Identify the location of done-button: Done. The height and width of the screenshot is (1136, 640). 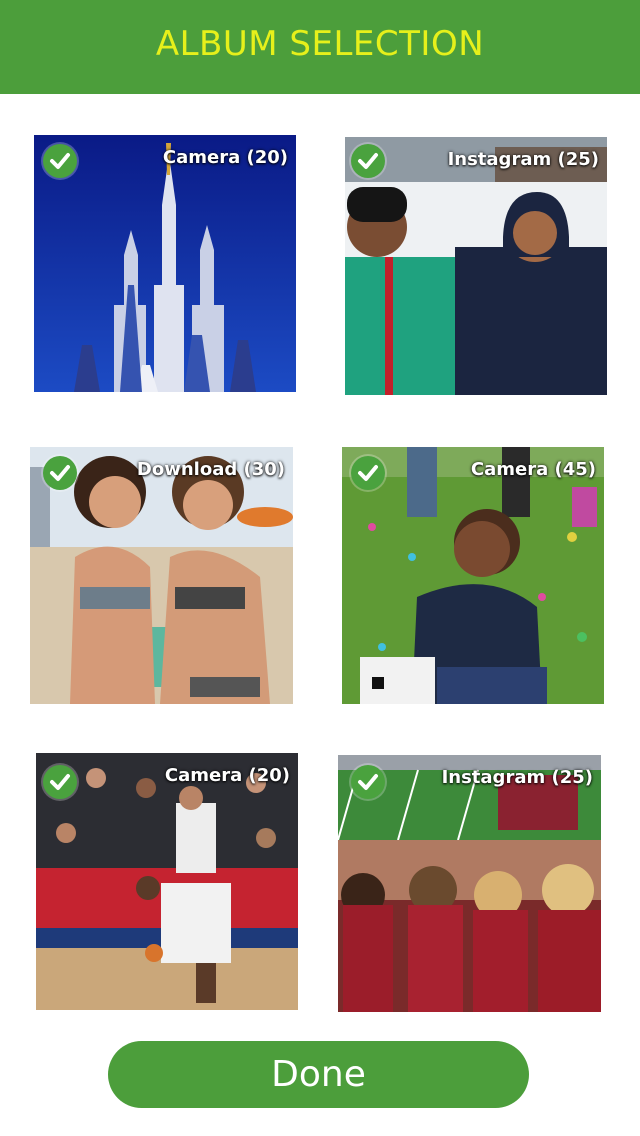
(318, 1074).